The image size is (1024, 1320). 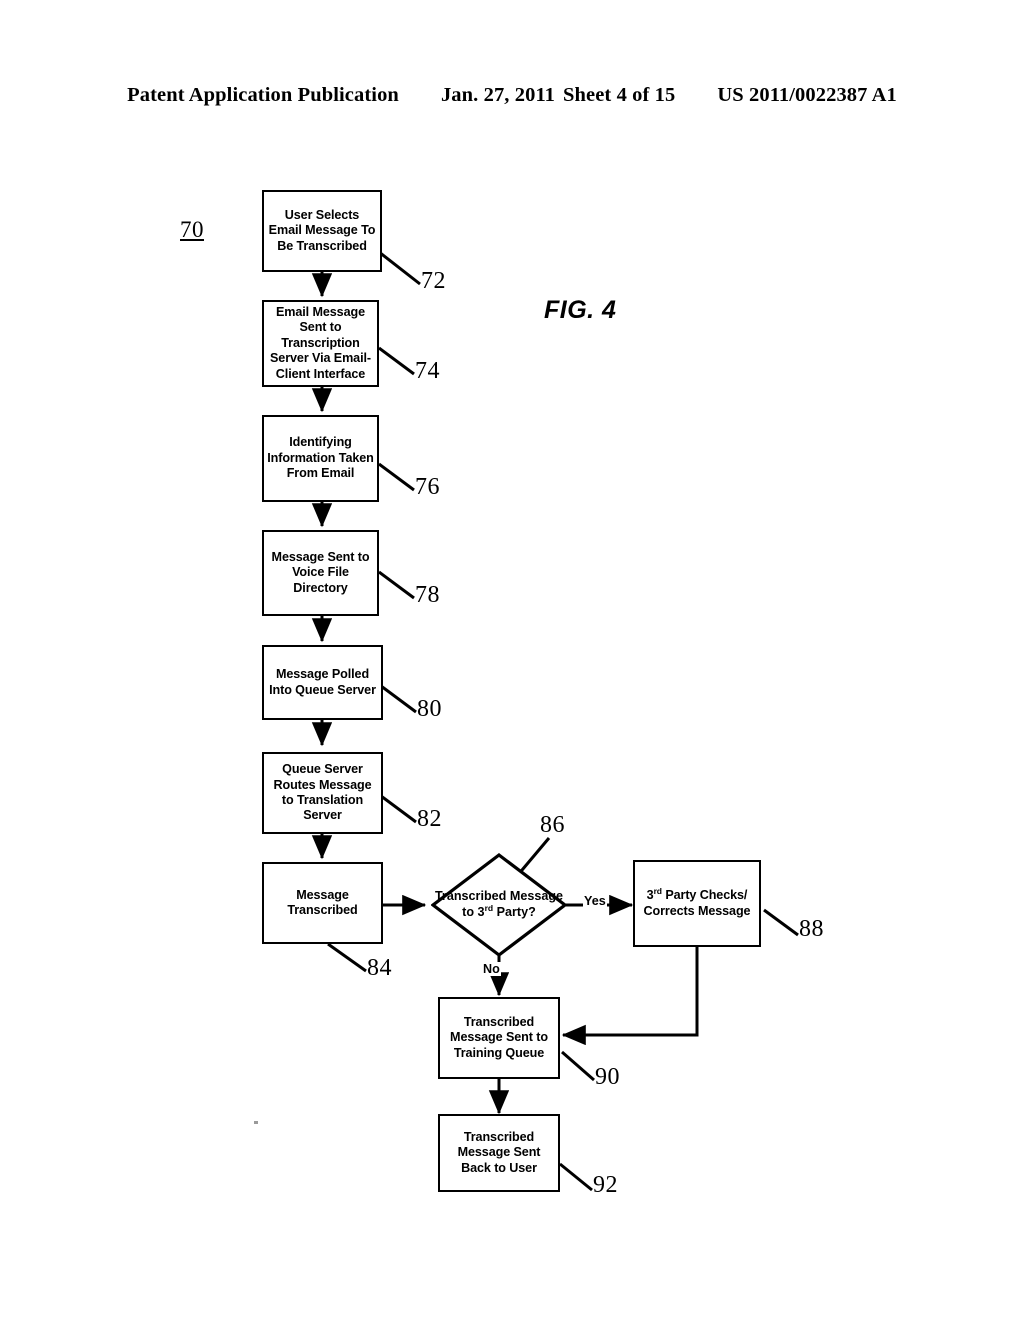 What do you see at coordinates (256, 1122) in the screenshot?
I see `scan-artifact-speck` at bounding box center [256, 1122].